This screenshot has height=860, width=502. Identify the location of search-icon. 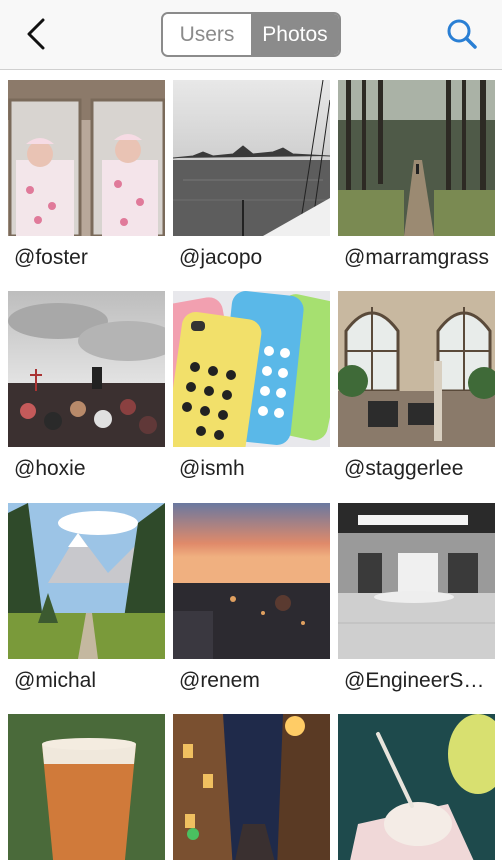
(462, 34).